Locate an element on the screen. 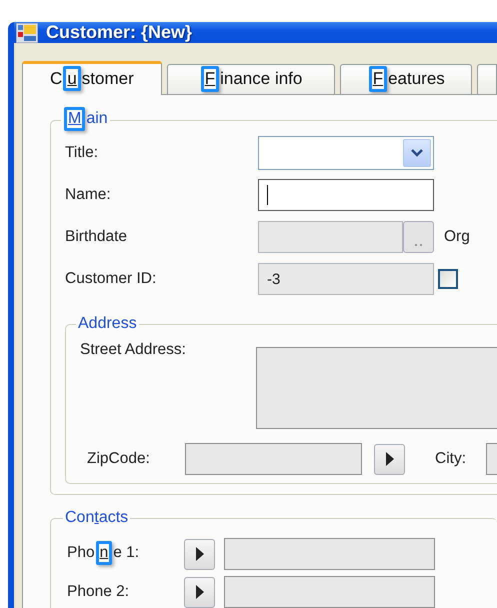 The width and height of the screenshot is (497, 608). group-title: Address is located at coordinates (107, 324).